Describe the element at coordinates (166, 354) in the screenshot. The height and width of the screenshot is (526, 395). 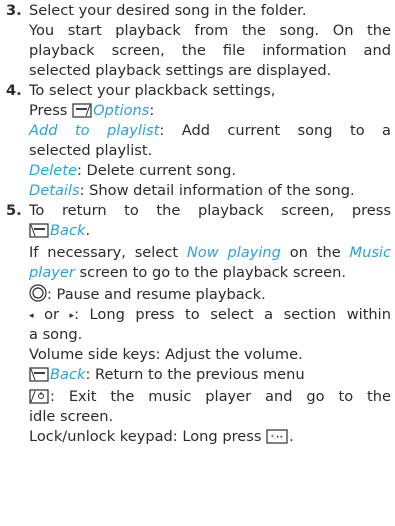
I see `volume-line: Volume side keys: Adjust the volume.` at that location.